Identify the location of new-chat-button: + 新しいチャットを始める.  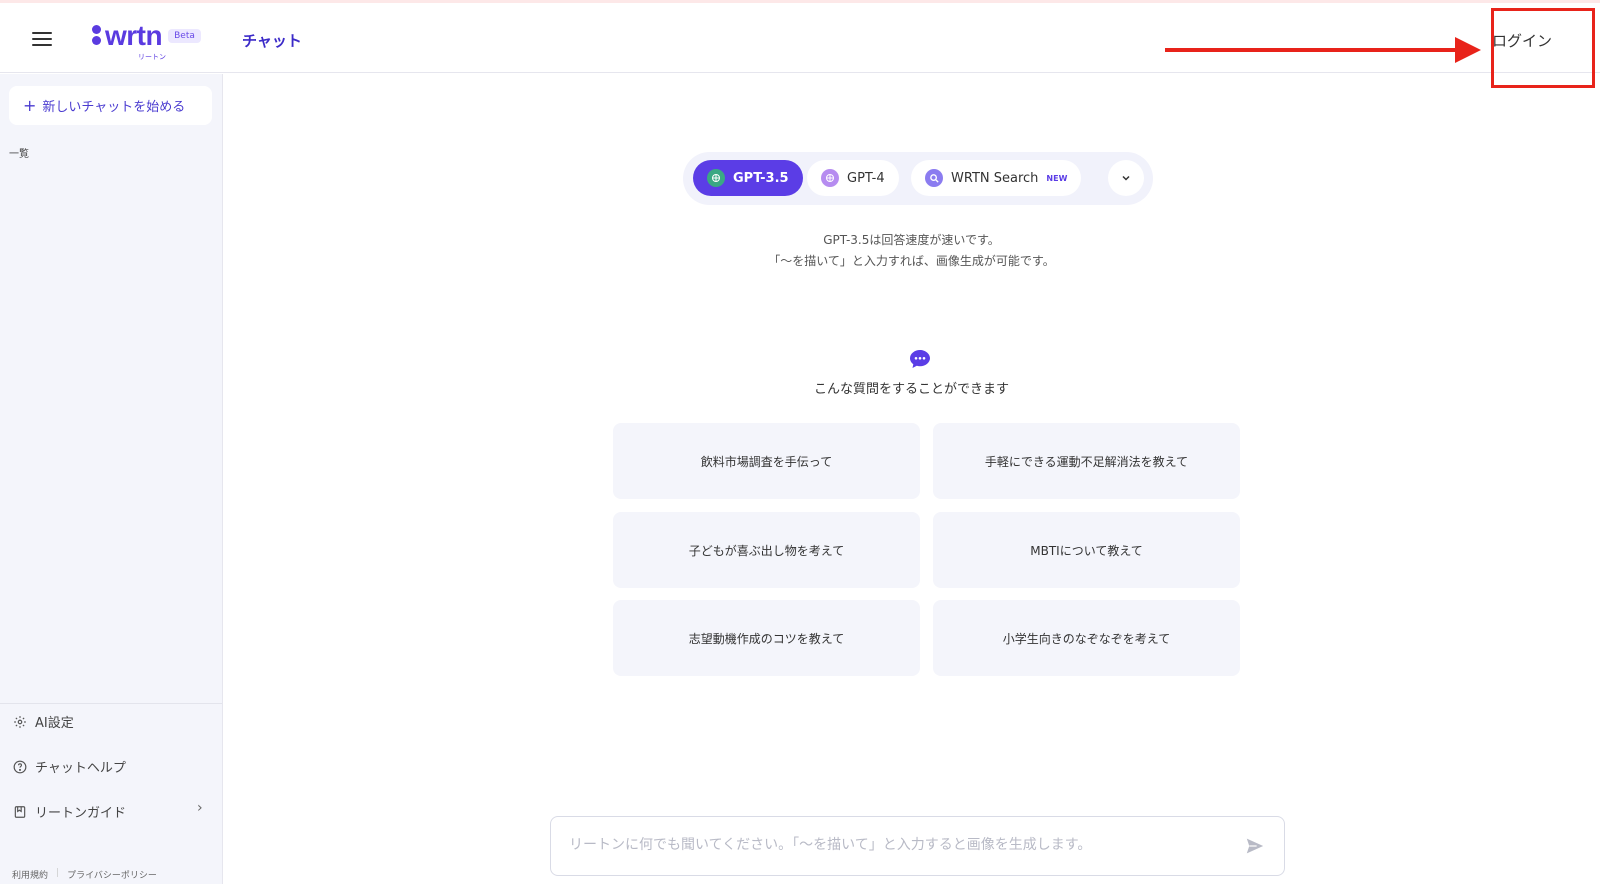
(110, 105).